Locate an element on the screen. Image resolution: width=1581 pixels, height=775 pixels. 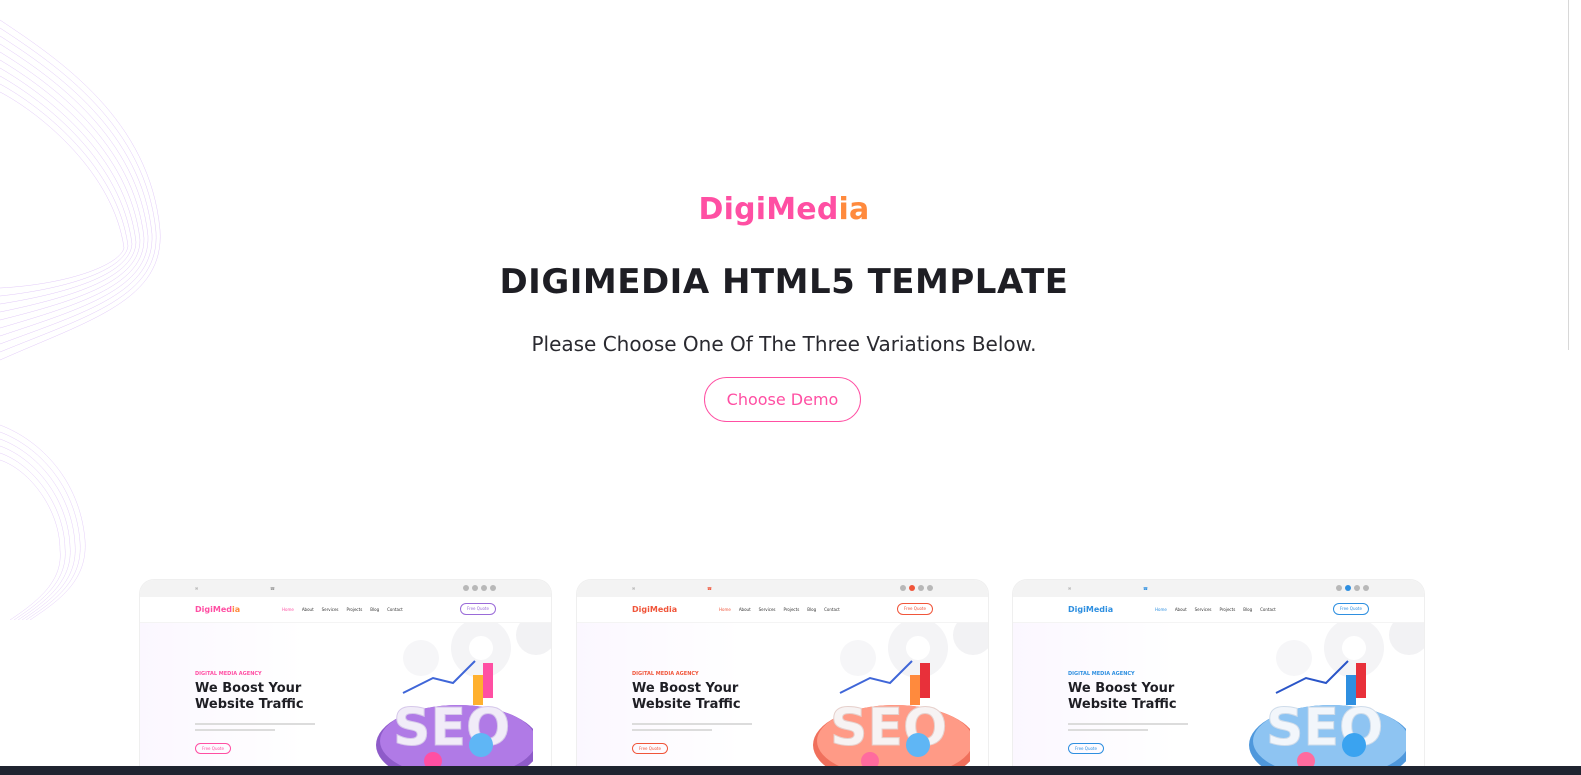
preview-logo-part2: ia is located at coordinates (236, 609).